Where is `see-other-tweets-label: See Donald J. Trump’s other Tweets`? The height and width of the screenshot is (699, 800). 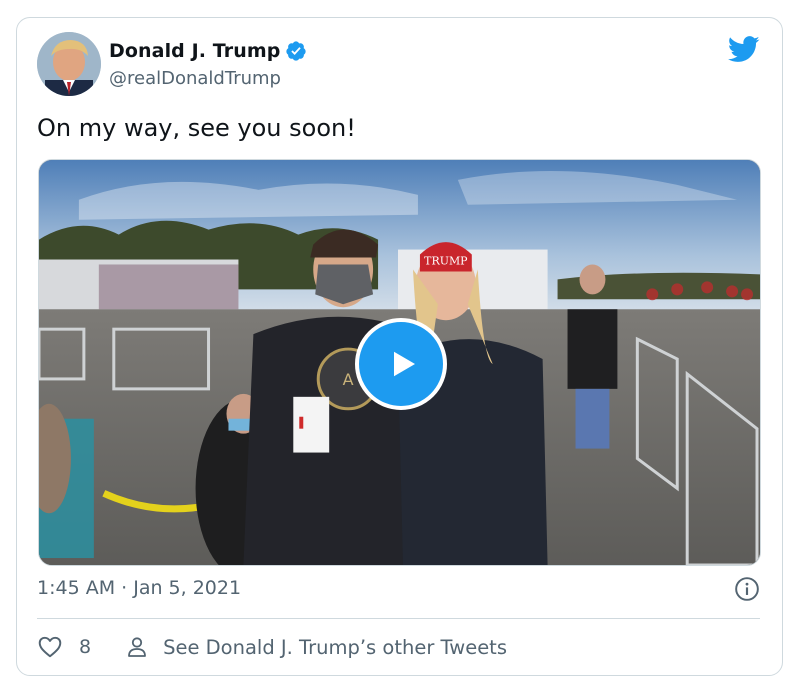 see-other-tweets-label: See Donald J. Trump’s other Tweets is located at coordinates (335, 647).